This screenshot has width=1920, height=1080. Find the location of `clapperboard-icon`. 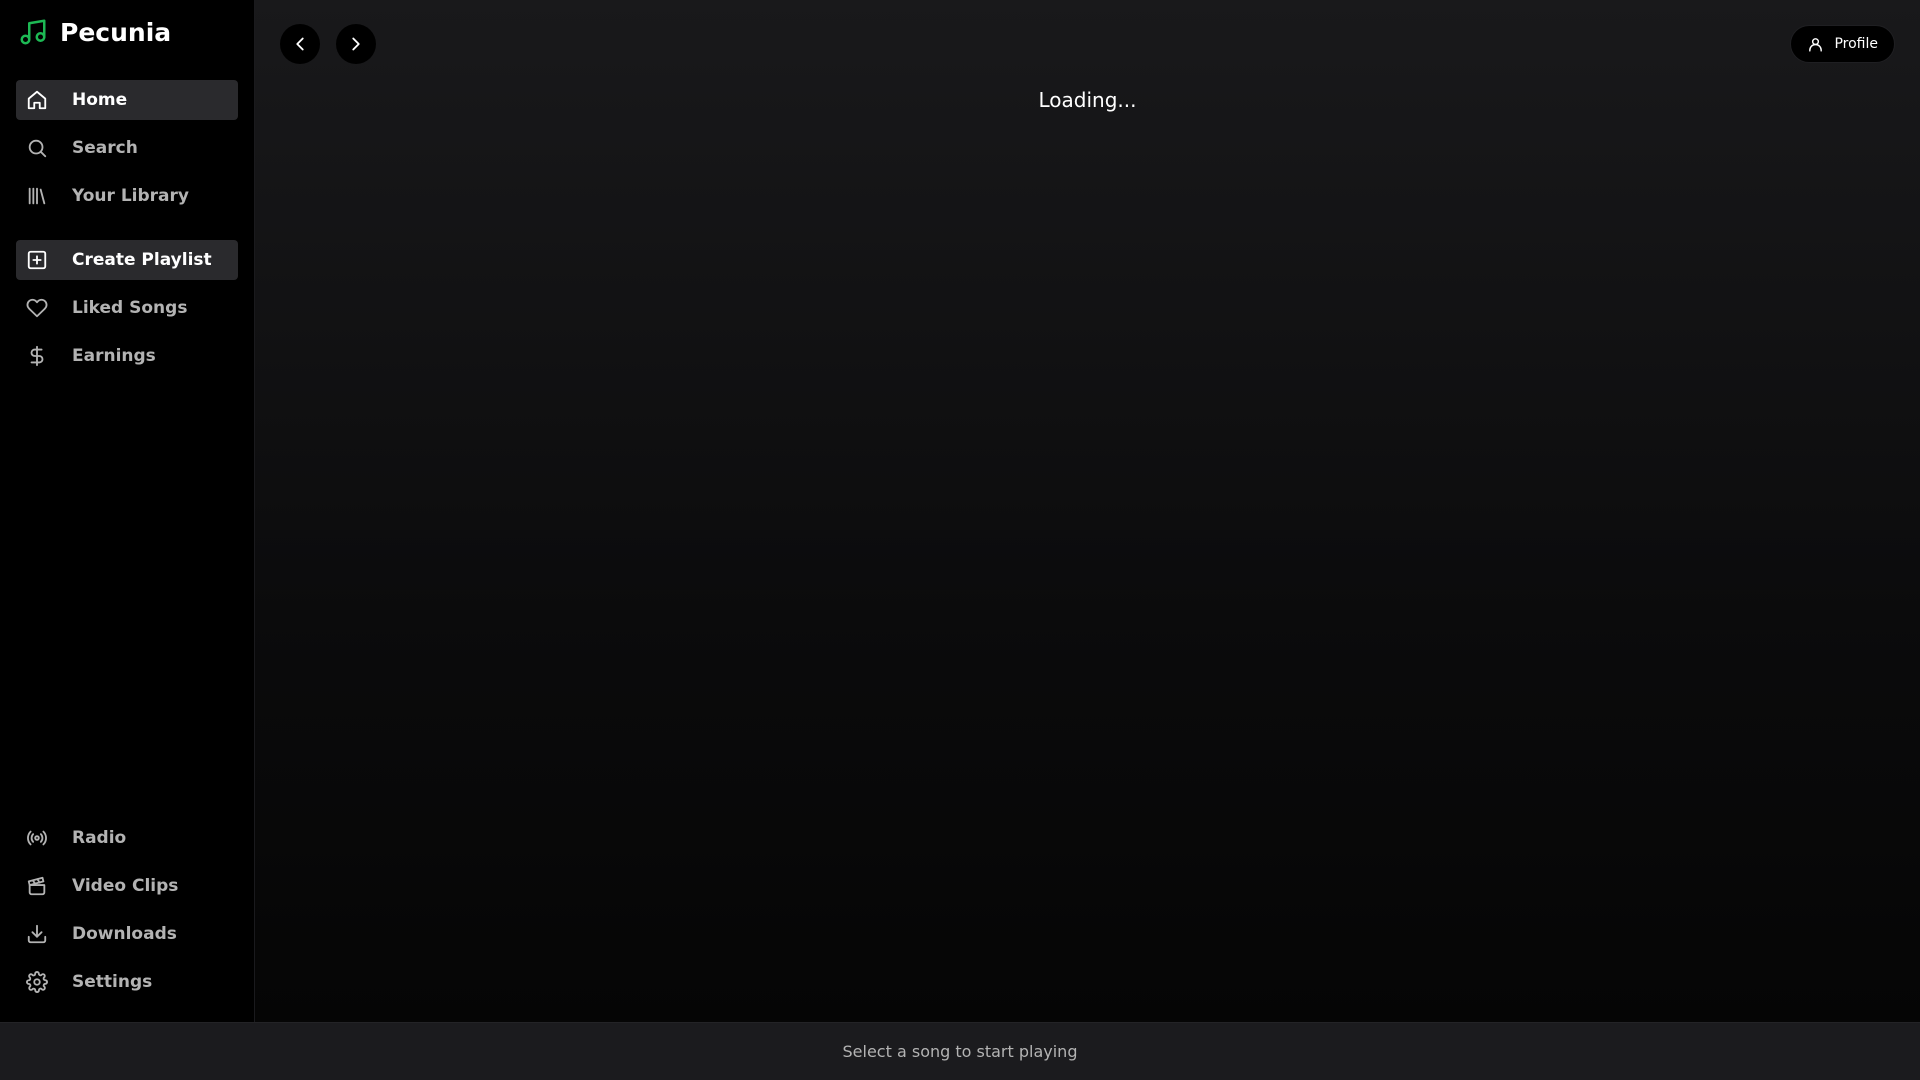

clapperboard-icon is located at coordinates (37, 886).